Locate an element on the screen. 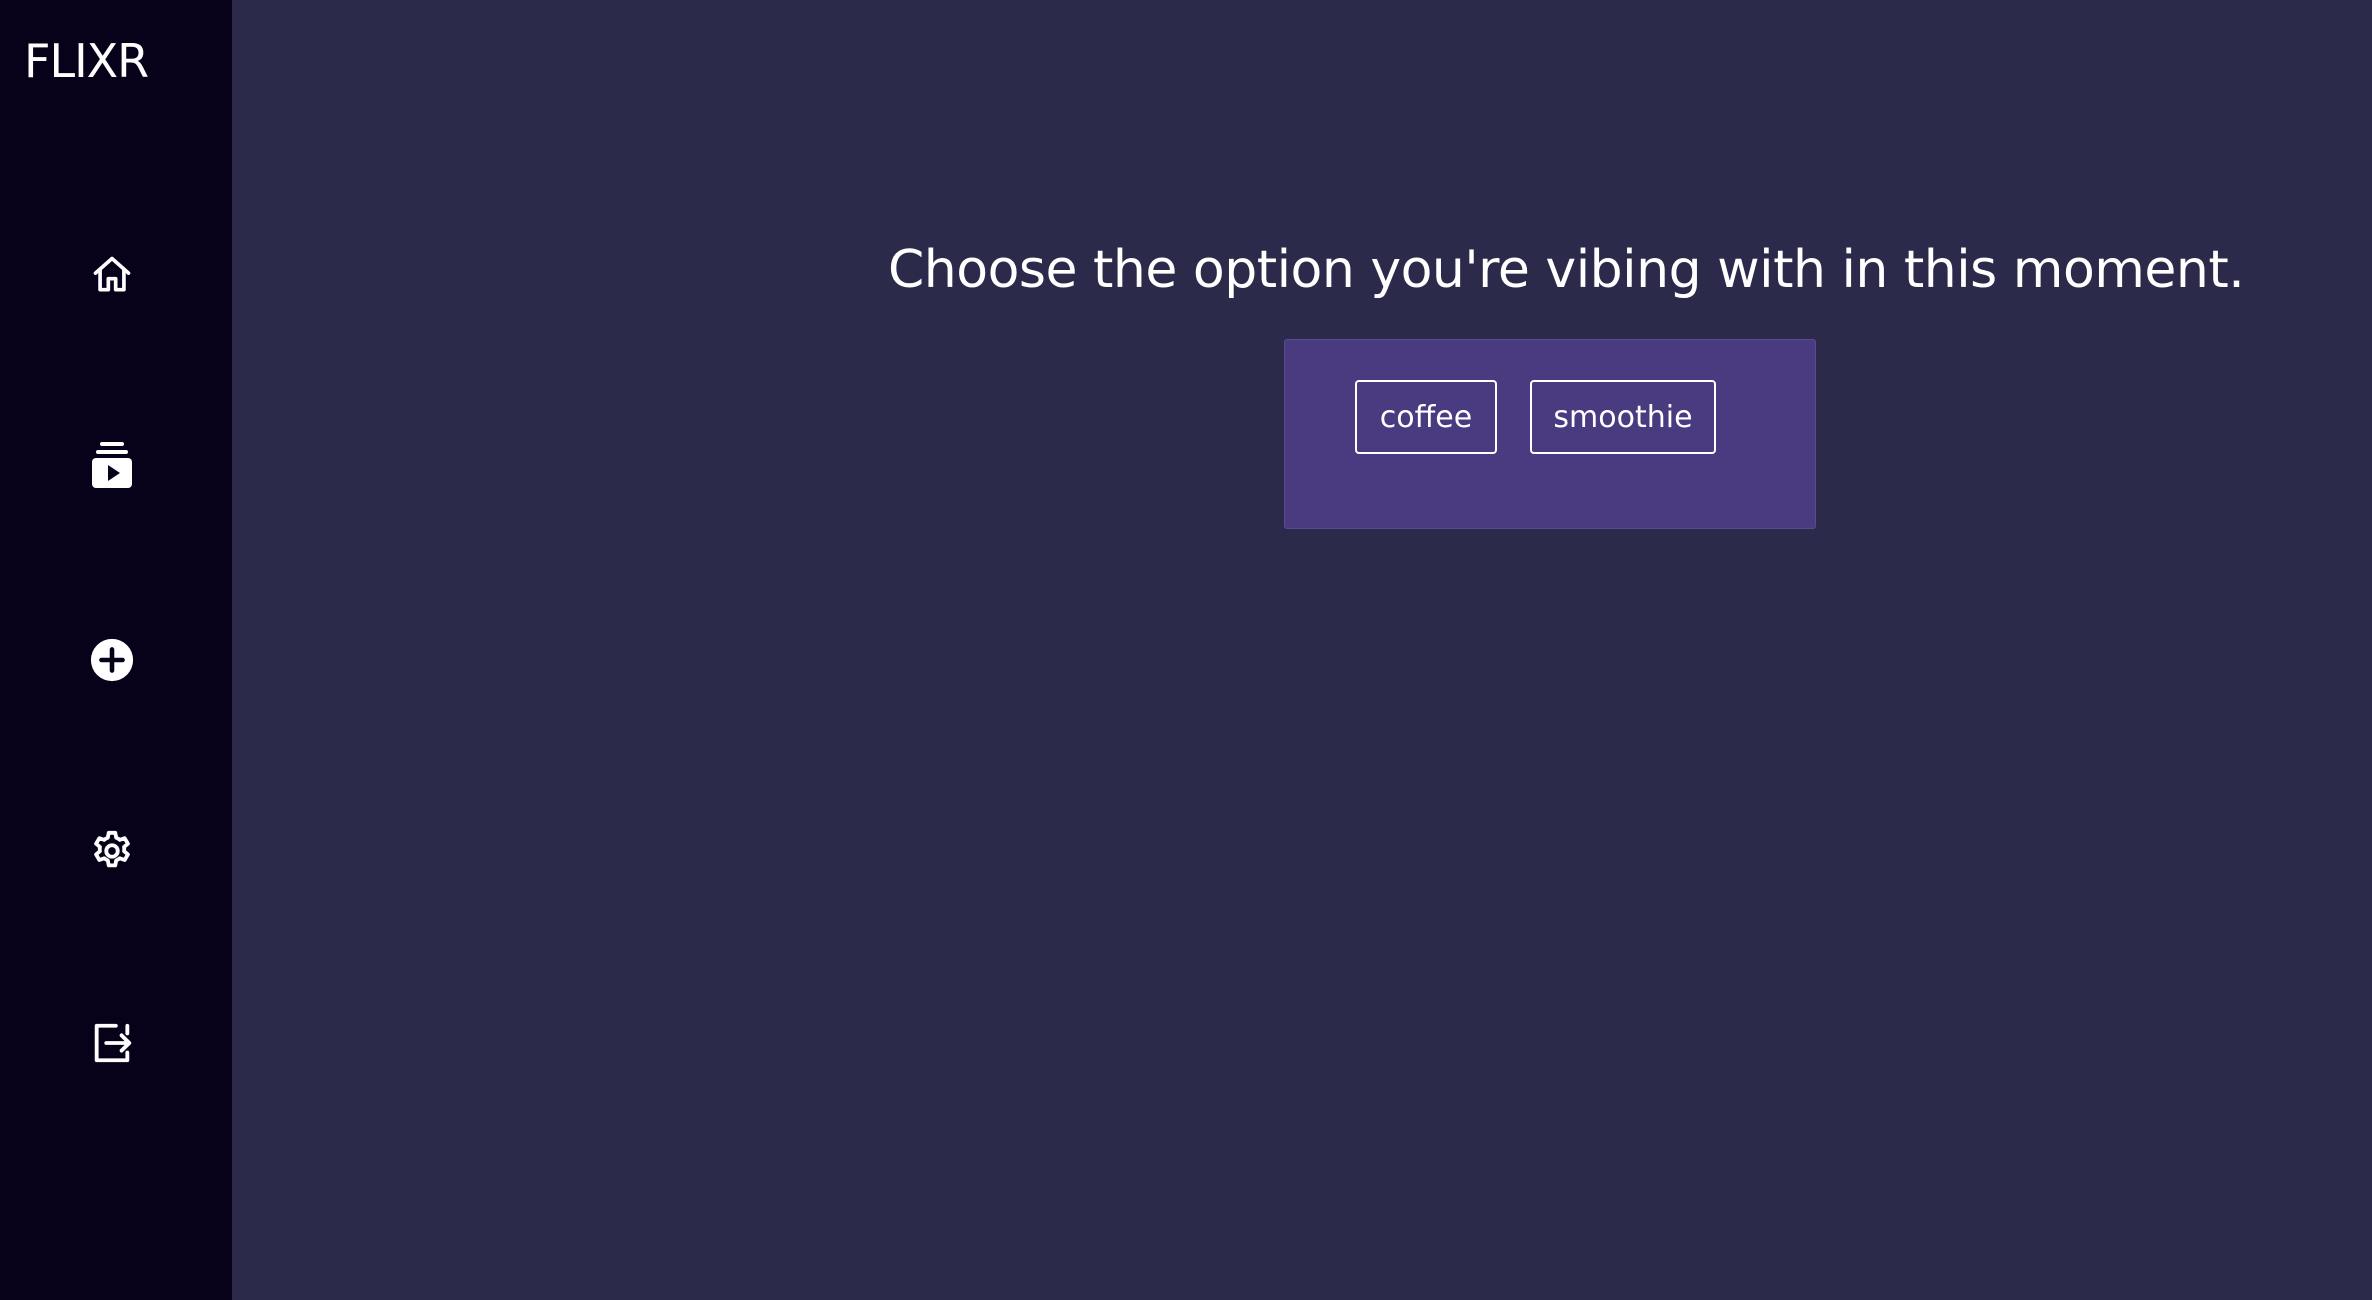  video-library-icon is located at coordinates (112, 465).